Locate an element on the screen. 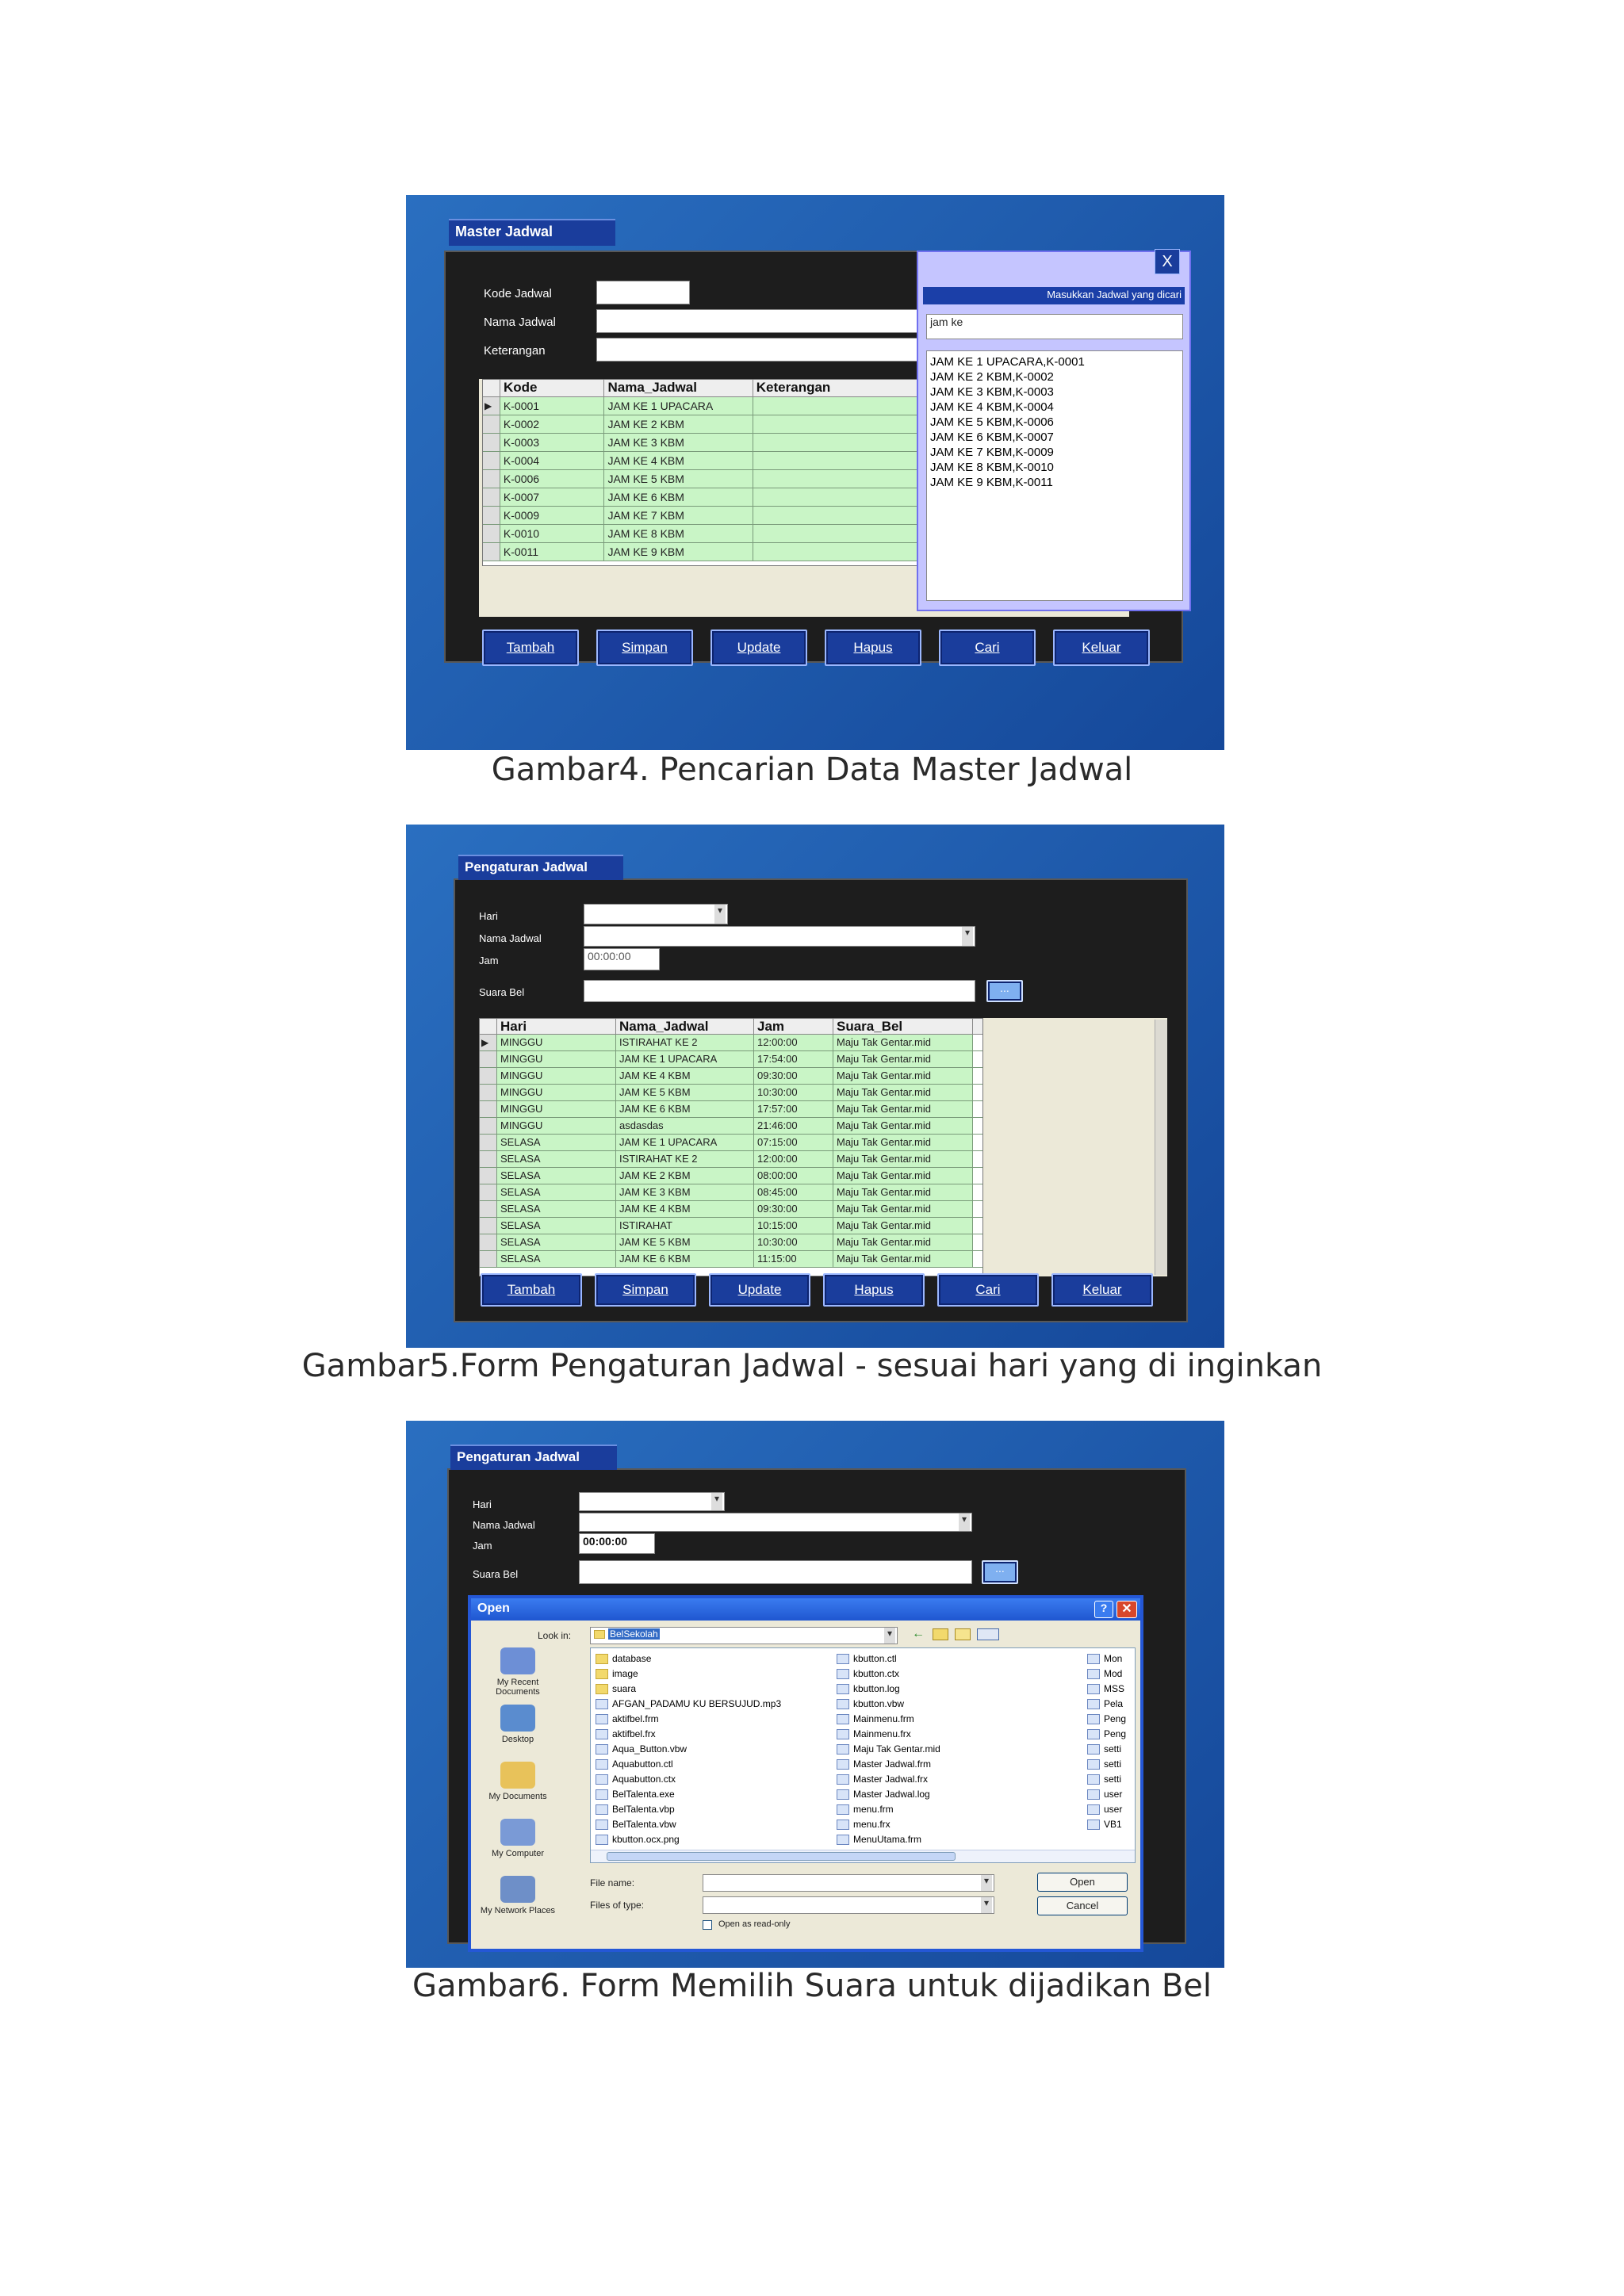  file-item: suara is located at coordinates (688, 1690).